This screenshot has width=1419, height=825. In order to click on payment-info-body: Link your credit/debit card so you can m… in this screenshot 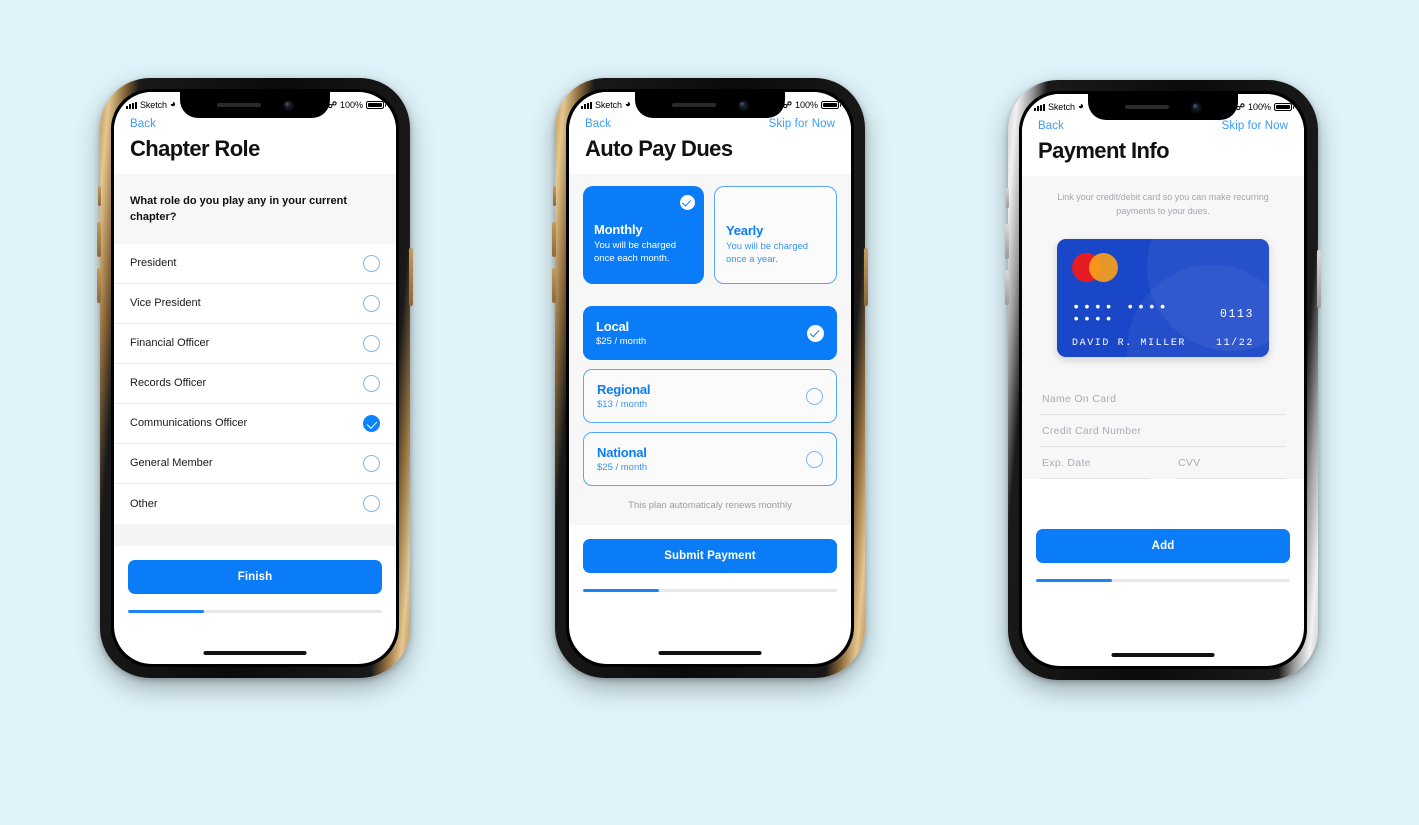, I will do `click(1163, 327)`.